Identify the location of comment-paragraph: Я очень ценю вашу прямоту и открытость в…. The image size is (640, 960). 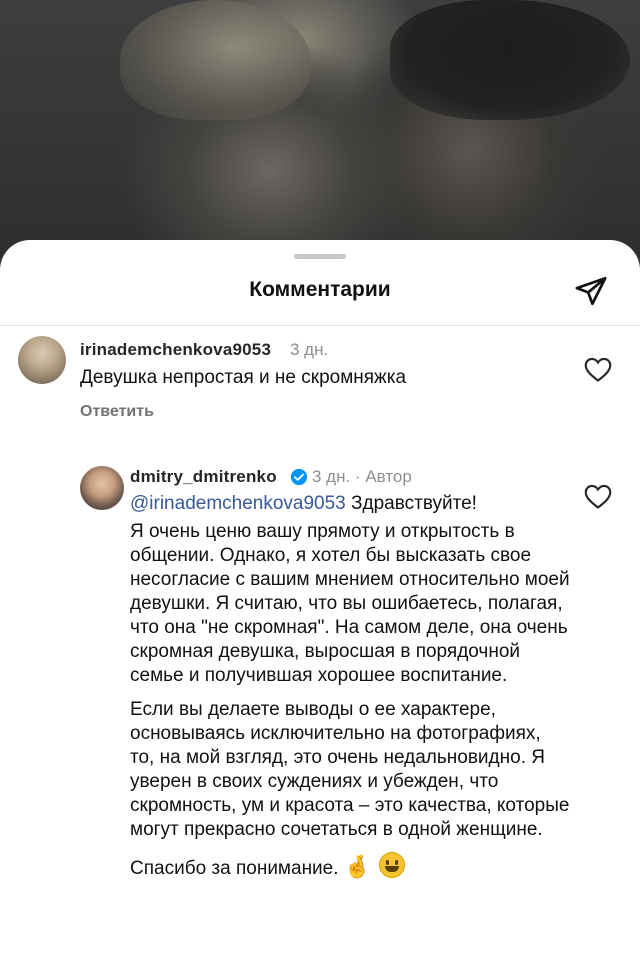
(350, 603).